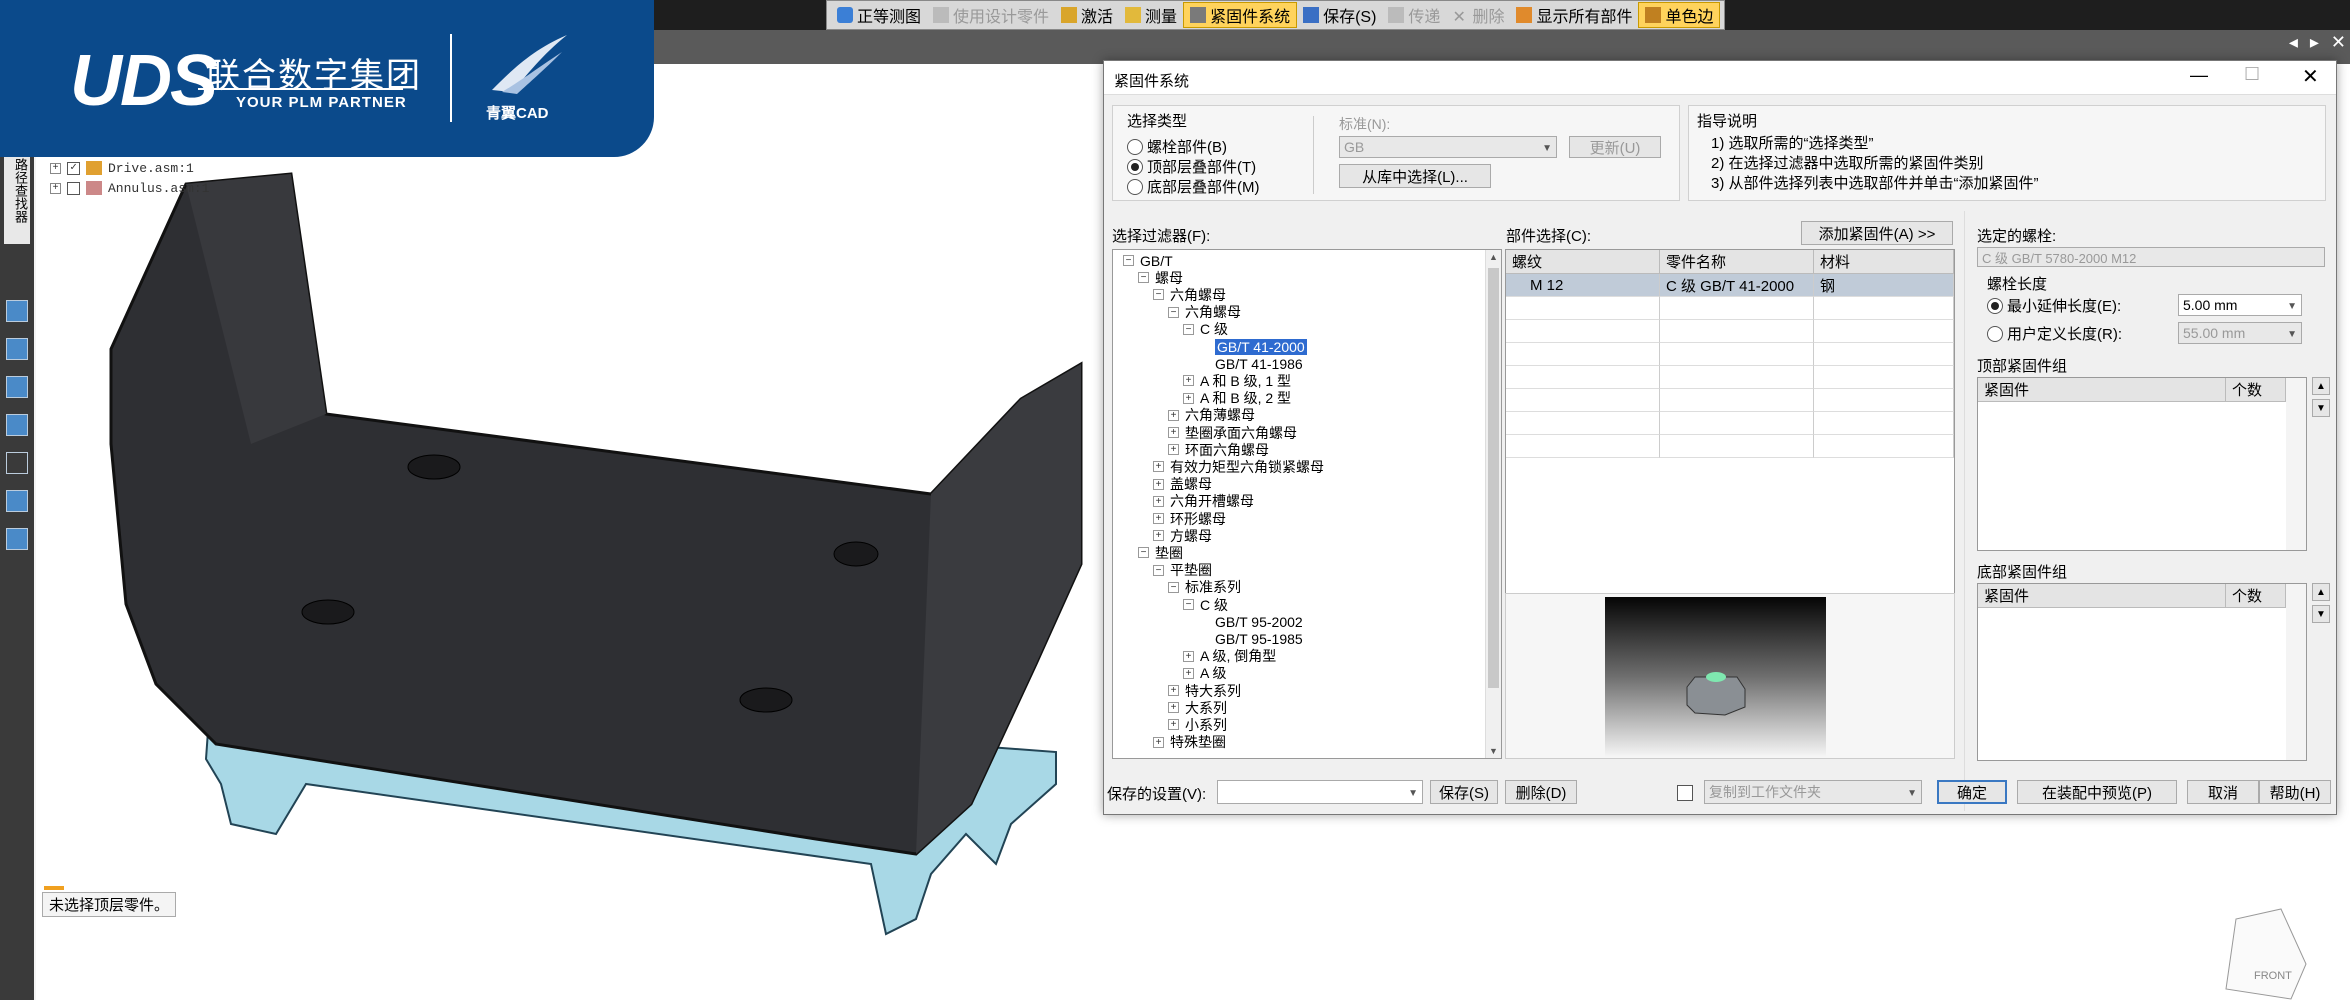 Image resolution: width=2350 pixels, height=1000 pixels. Describe the element at coordinates (2338, 42) in the screenshot. I see `close-icon: ✕` at that location.